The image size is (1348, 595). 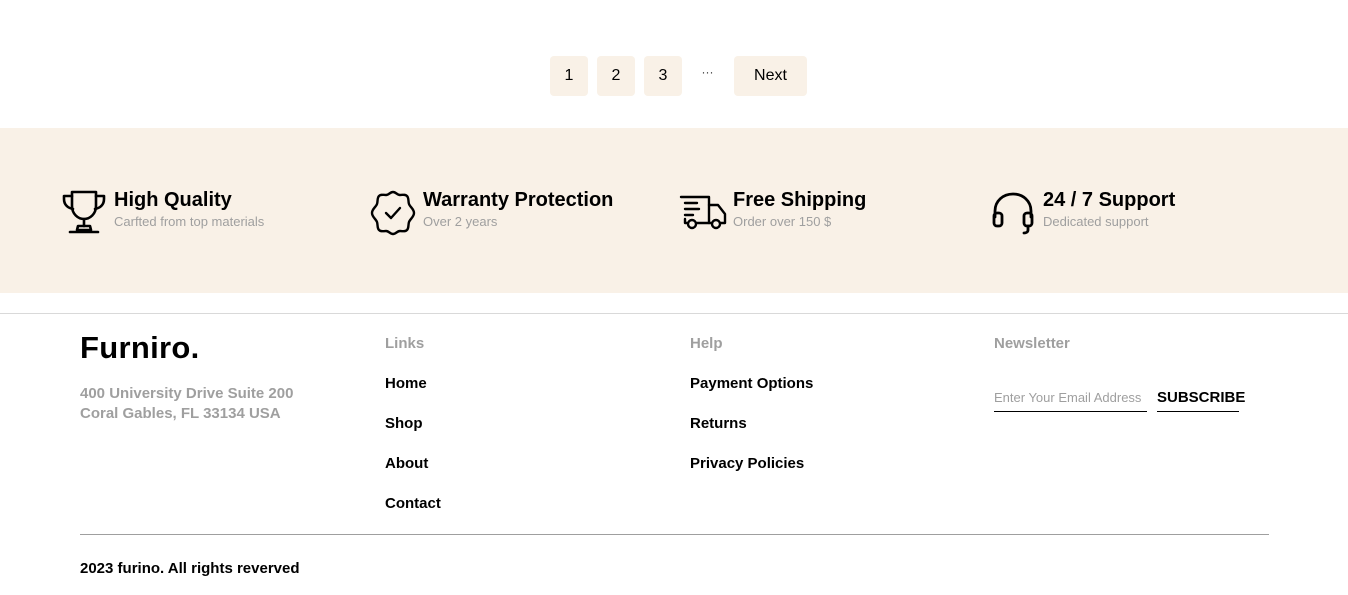 I want to click on copyright-text: 2023 furino. All rights reverved, so click(x=190, y=568).